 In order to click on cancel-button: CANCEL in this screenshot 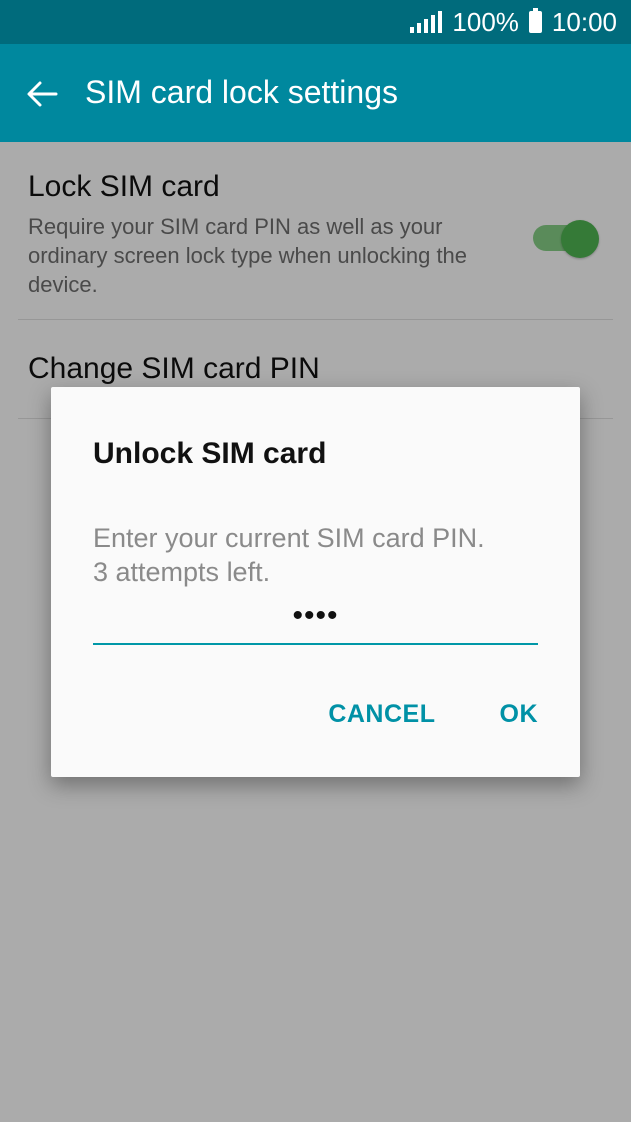, I will do `click(381, 714)`.